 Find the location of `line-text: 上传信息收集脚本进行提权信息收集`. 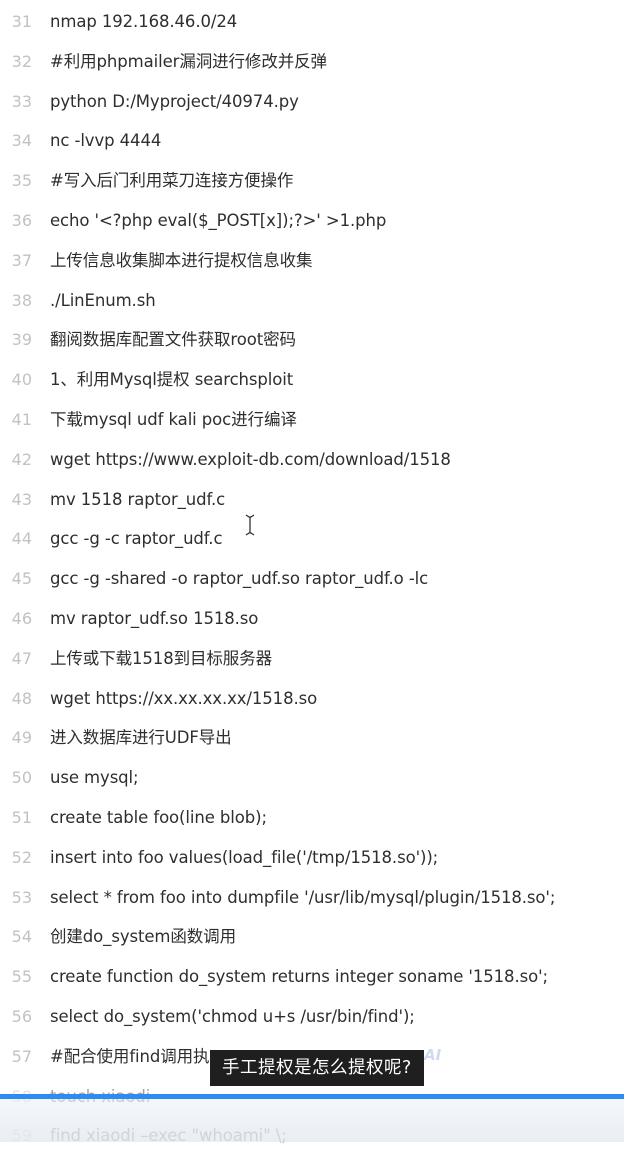

line-text: 上传信息收集脚本进行提权信息收集 is located at coordinates (181, 260).